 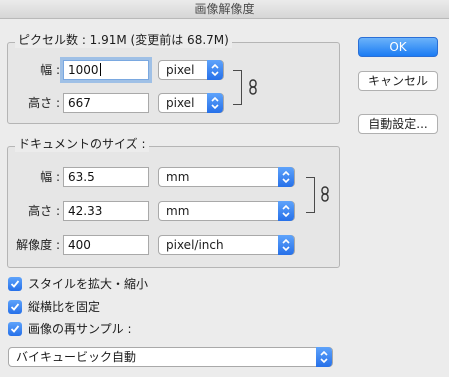 I want to click on constrain-proportions-label: 縦横比を固定, so click(x=64, y=307).